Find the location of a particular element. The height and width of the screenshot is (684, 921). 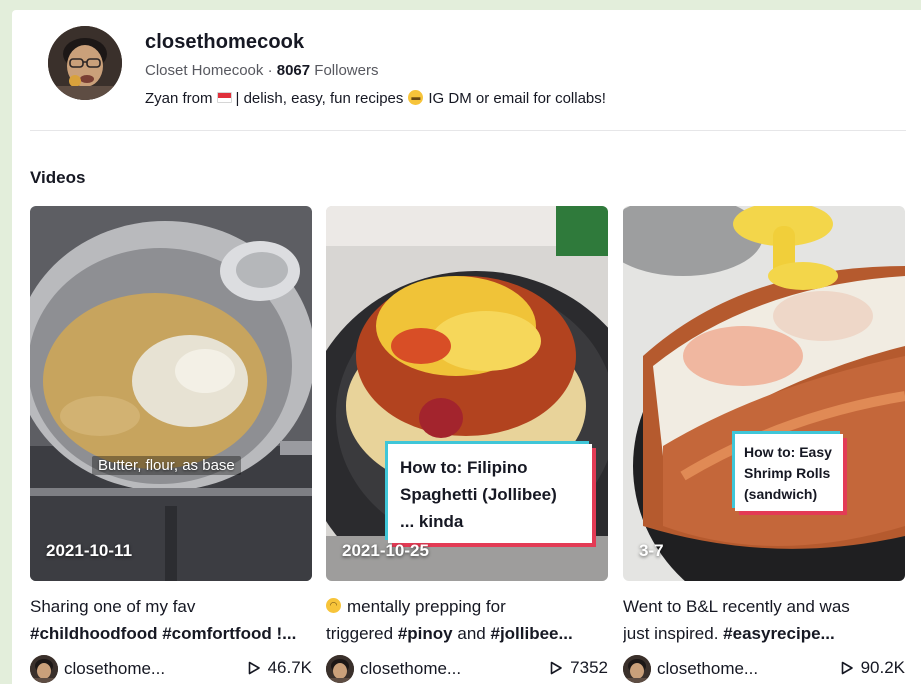

video-desc-line: ◠ mentally prepping for is located at coordinates (467, 606).